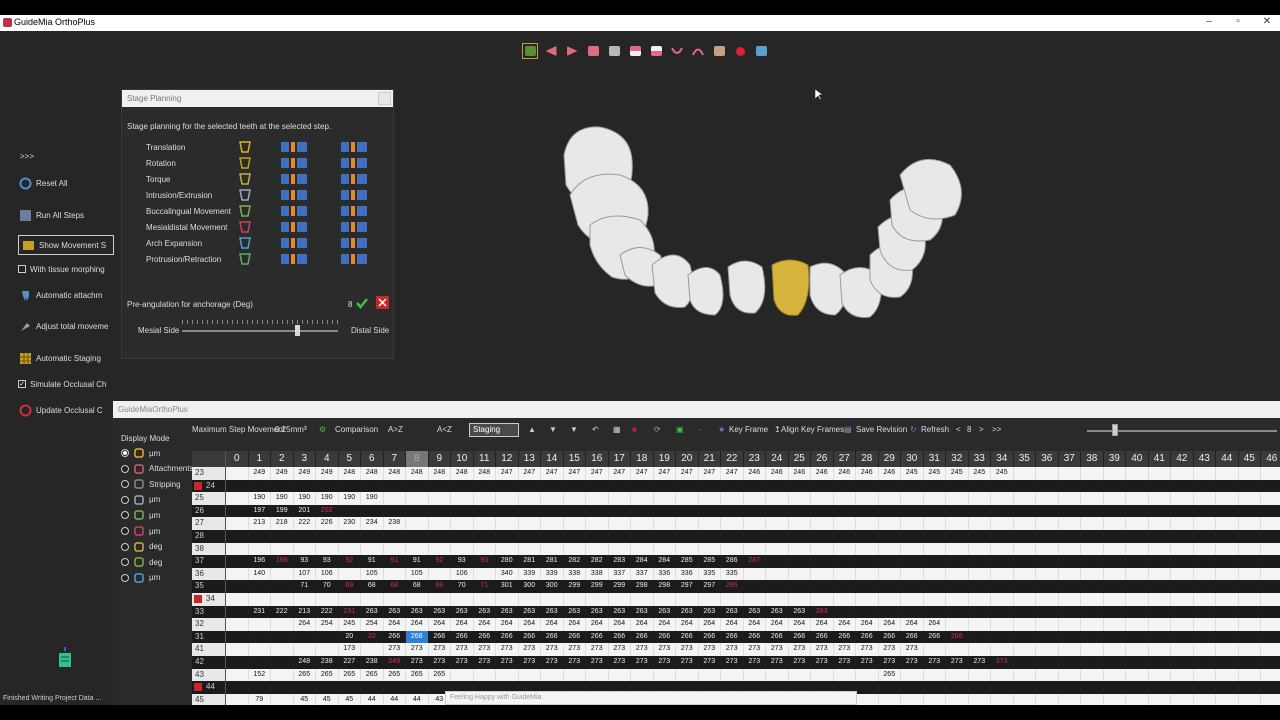 This screenshot has width=1280, height=720. Describe the element at coordinates (209, 662) in the screenshot. I see `tooth-number: 42` at that location.